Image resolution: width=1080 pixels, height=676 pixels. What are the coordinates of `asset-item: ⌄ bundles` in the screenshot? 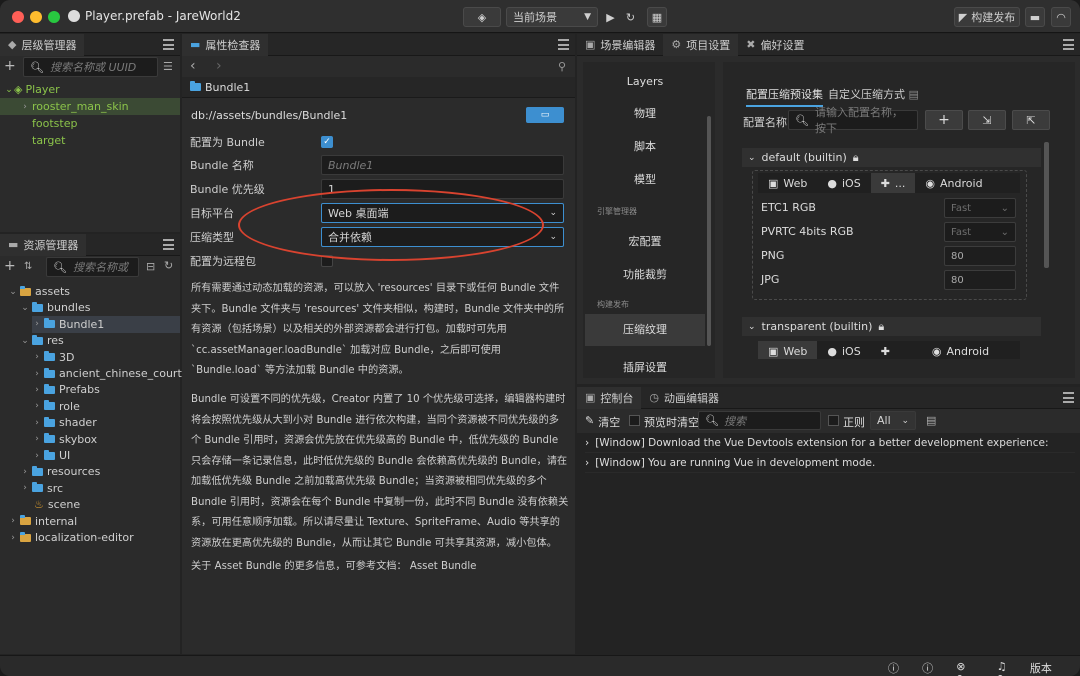 It's located at (55, 307).